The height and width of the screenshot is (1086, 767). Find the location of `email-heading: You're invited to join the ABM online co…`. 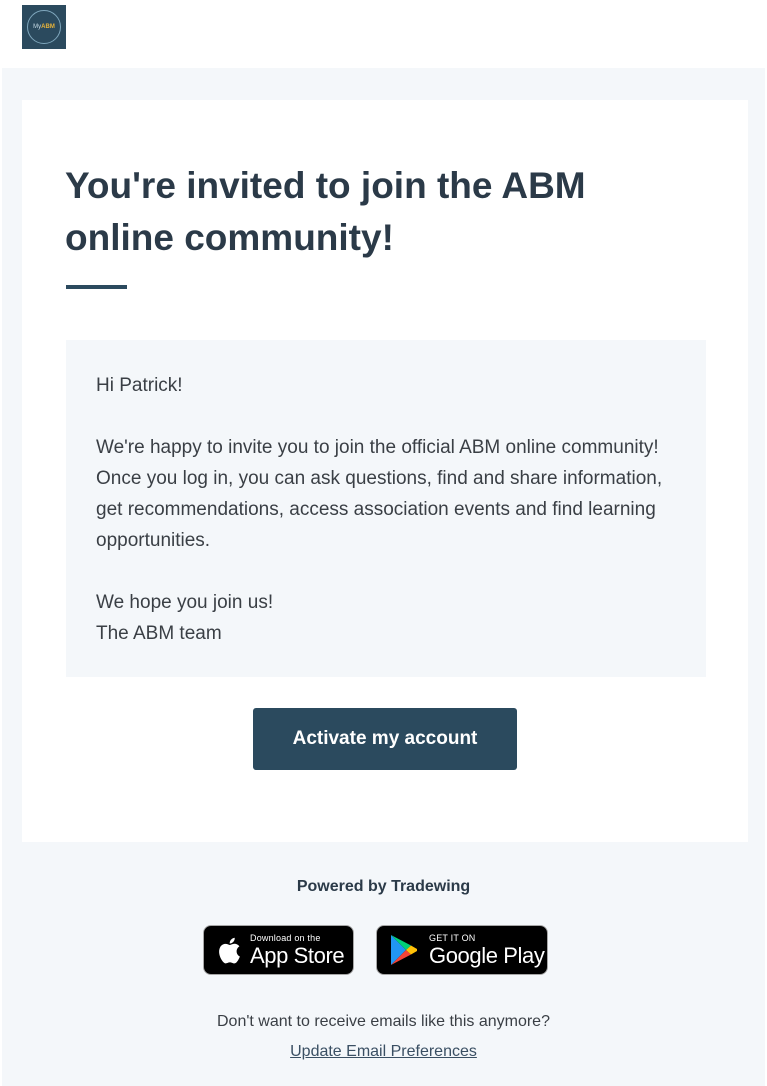

email-heading: You're invited to join the ABM online co… is located at coordinates (325, 211).